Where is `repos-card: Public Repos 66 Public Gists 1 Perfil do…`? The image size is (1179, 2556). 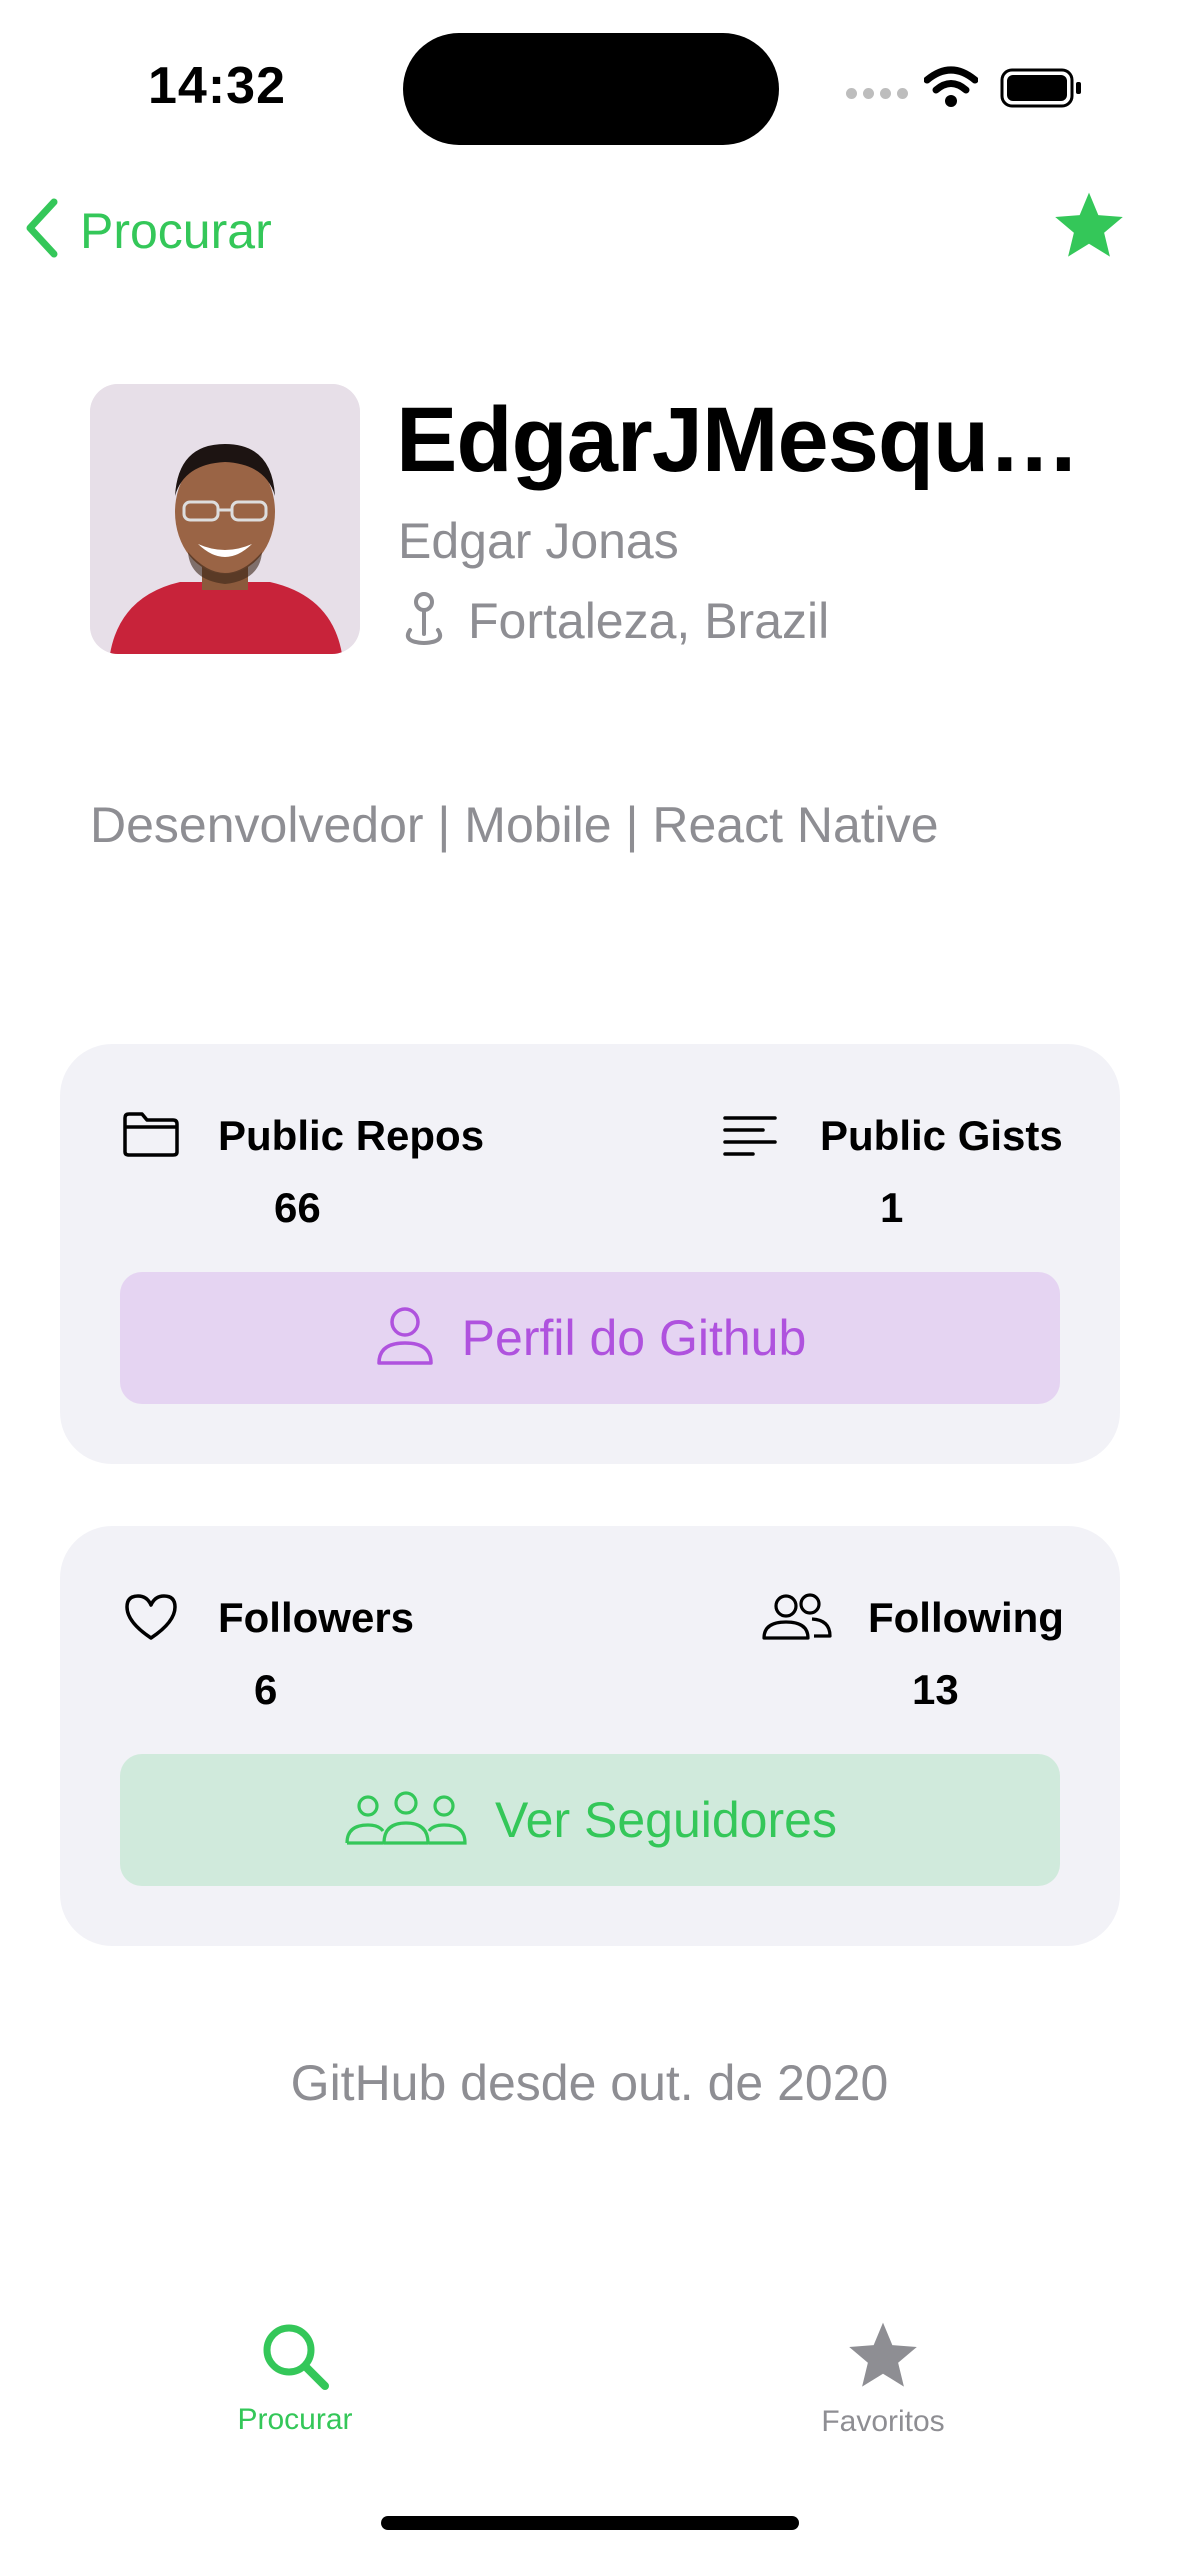 repos-card: Public Repos 66 Public Gists 1 Perfil do… is located at coordinates (590, 1254).